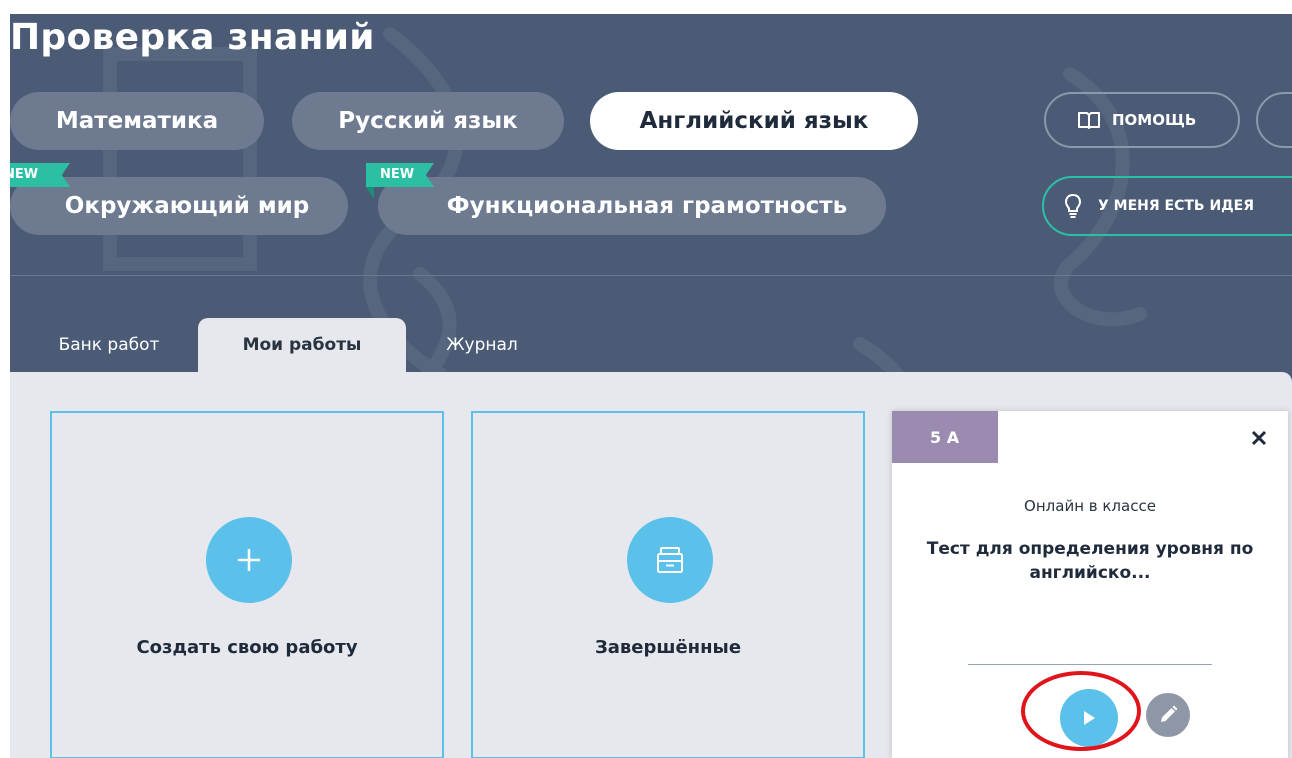  I want to click on book-icon, so click(1089, 120).